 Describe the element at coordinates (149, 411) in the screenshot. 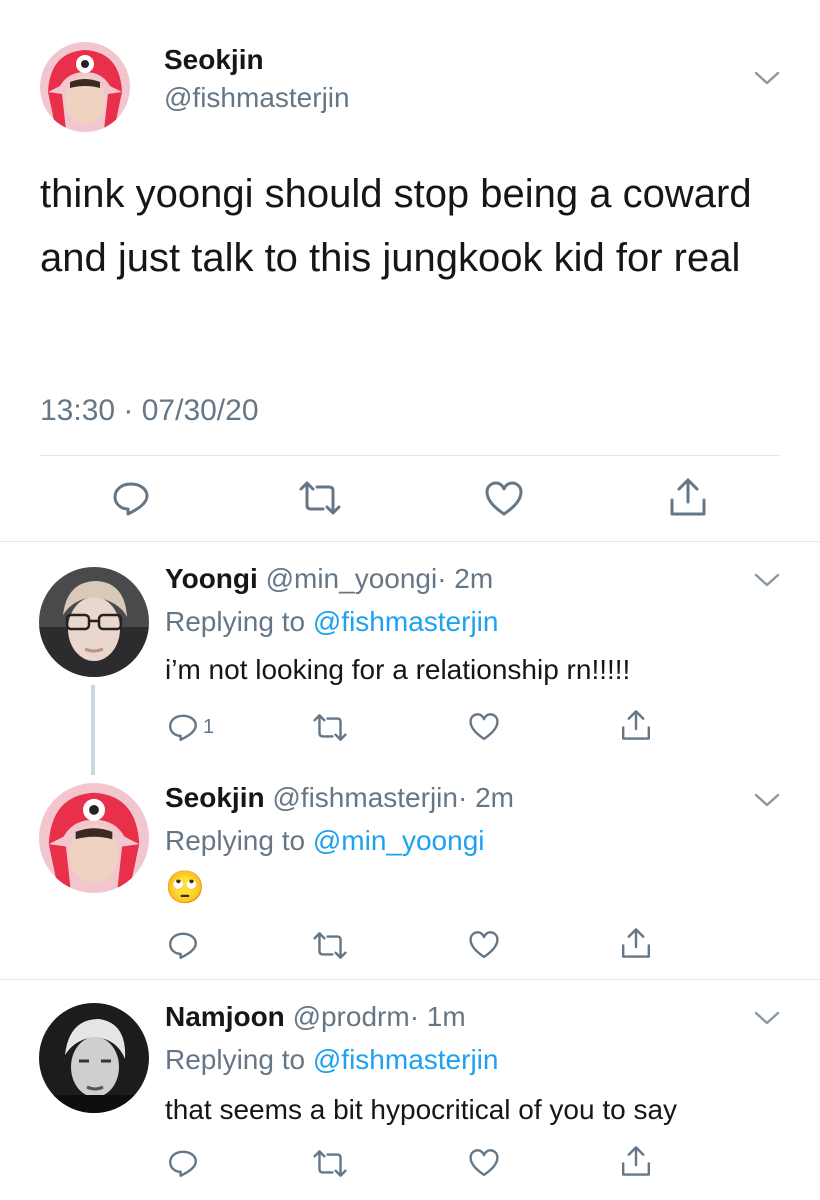

I see `tweet-timestamp: 13:30 · 07/30/20` at that location.